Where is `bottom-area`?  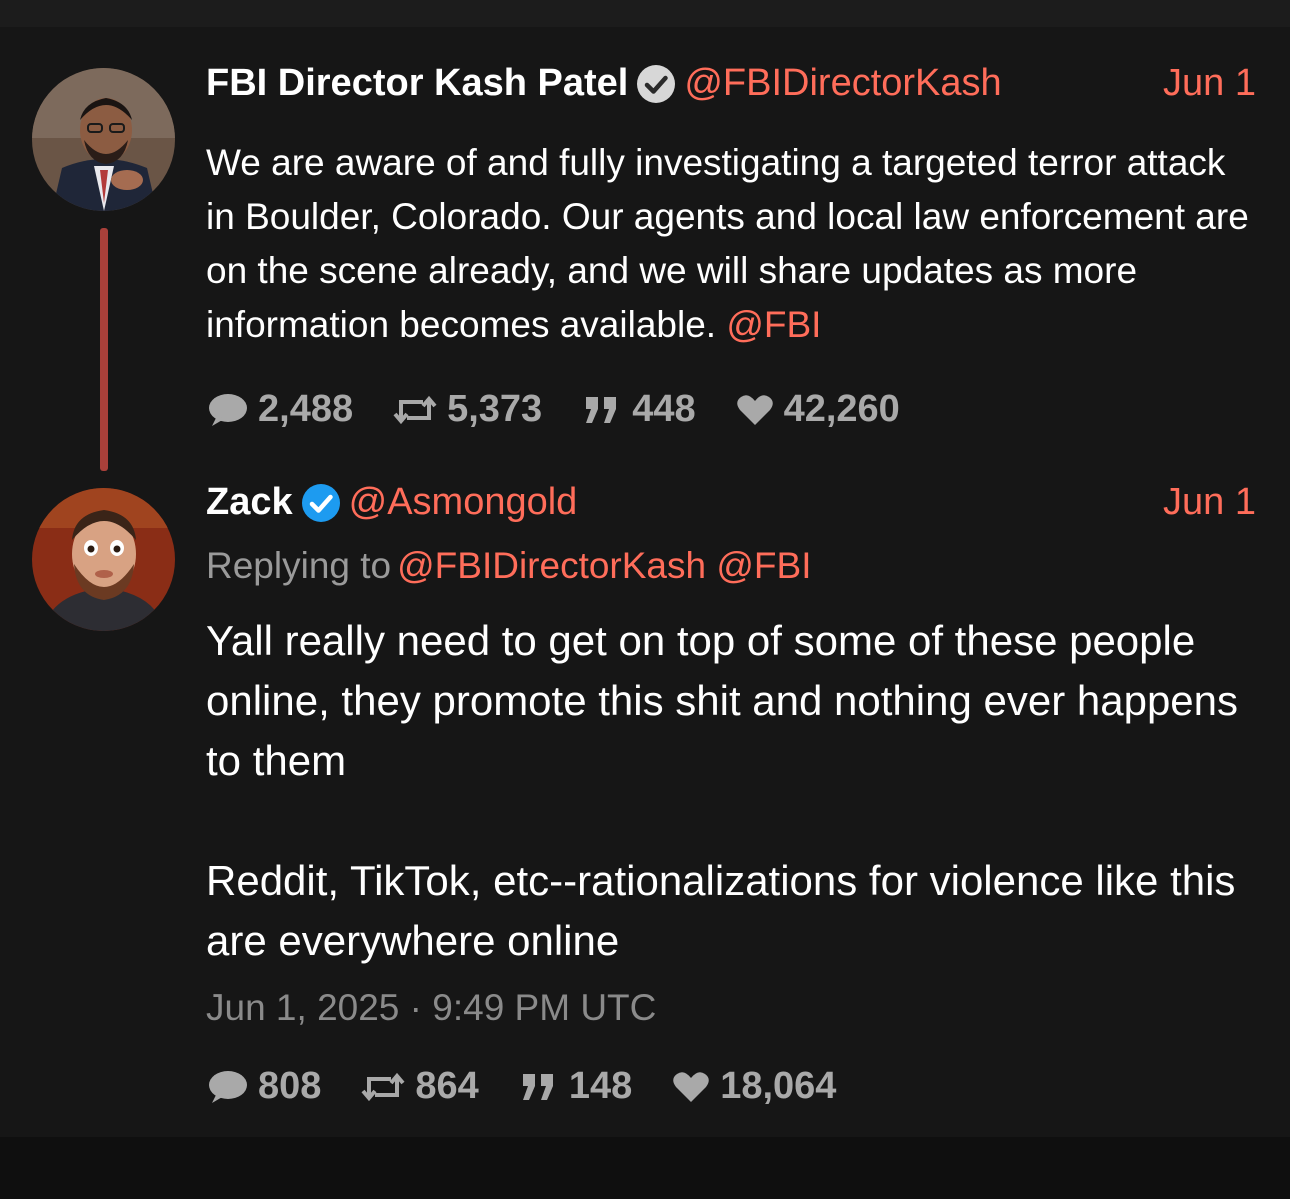 bottom-area is located at coordinates (645, 1168).